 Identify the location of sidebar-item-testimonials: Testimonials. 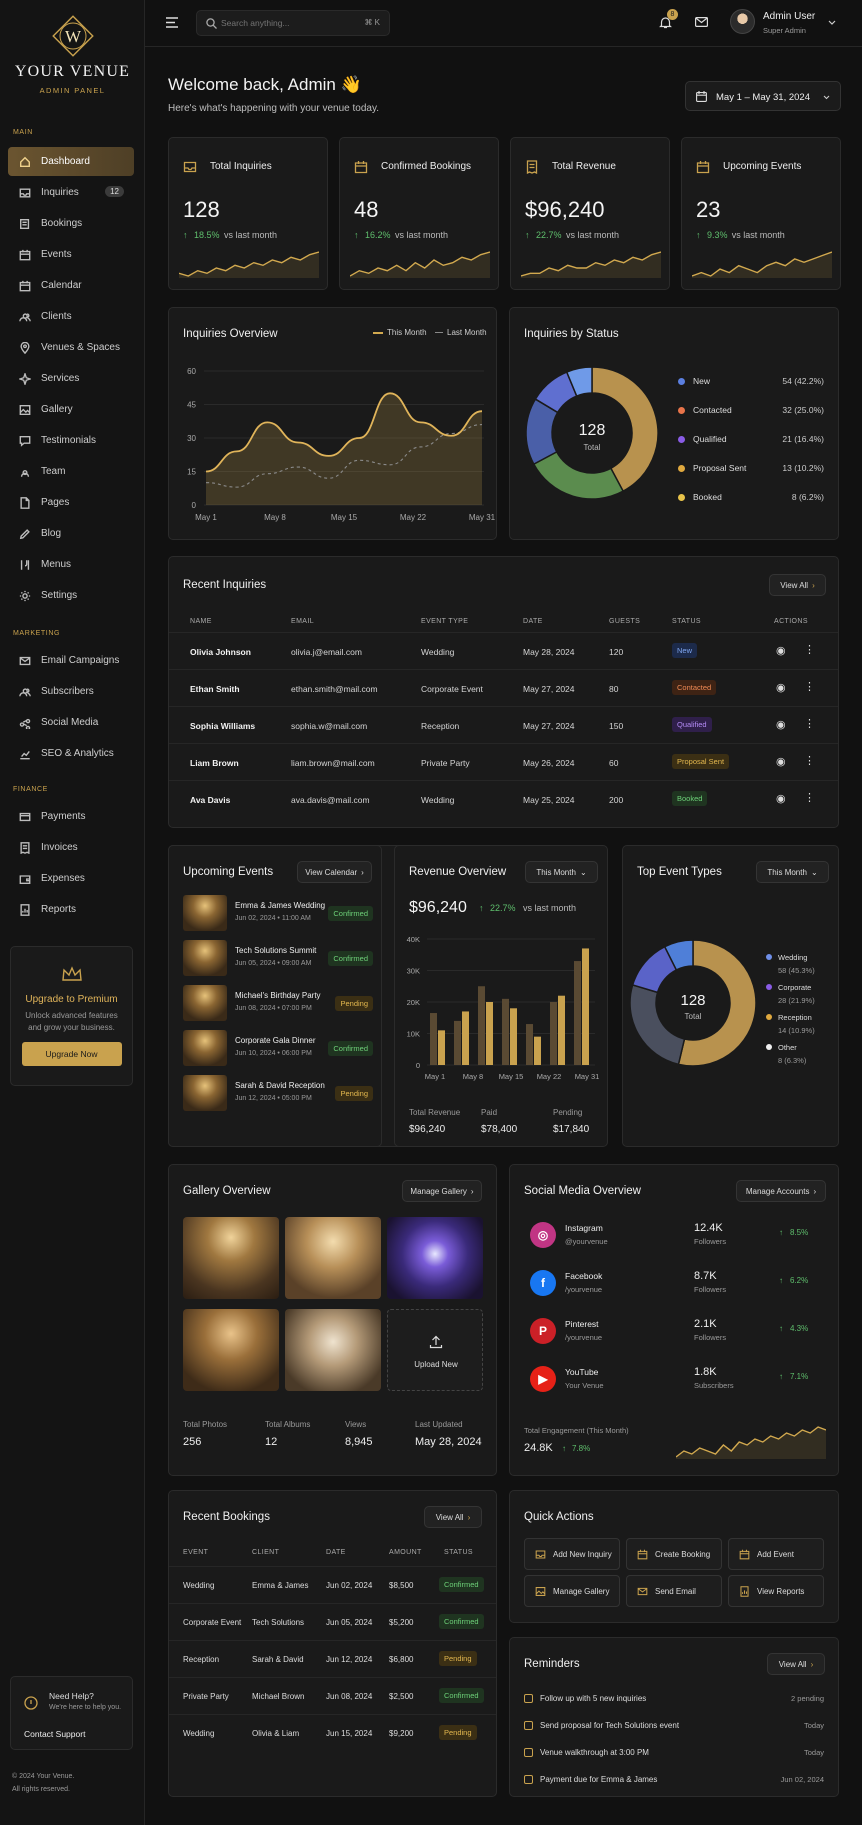
(71, 440).